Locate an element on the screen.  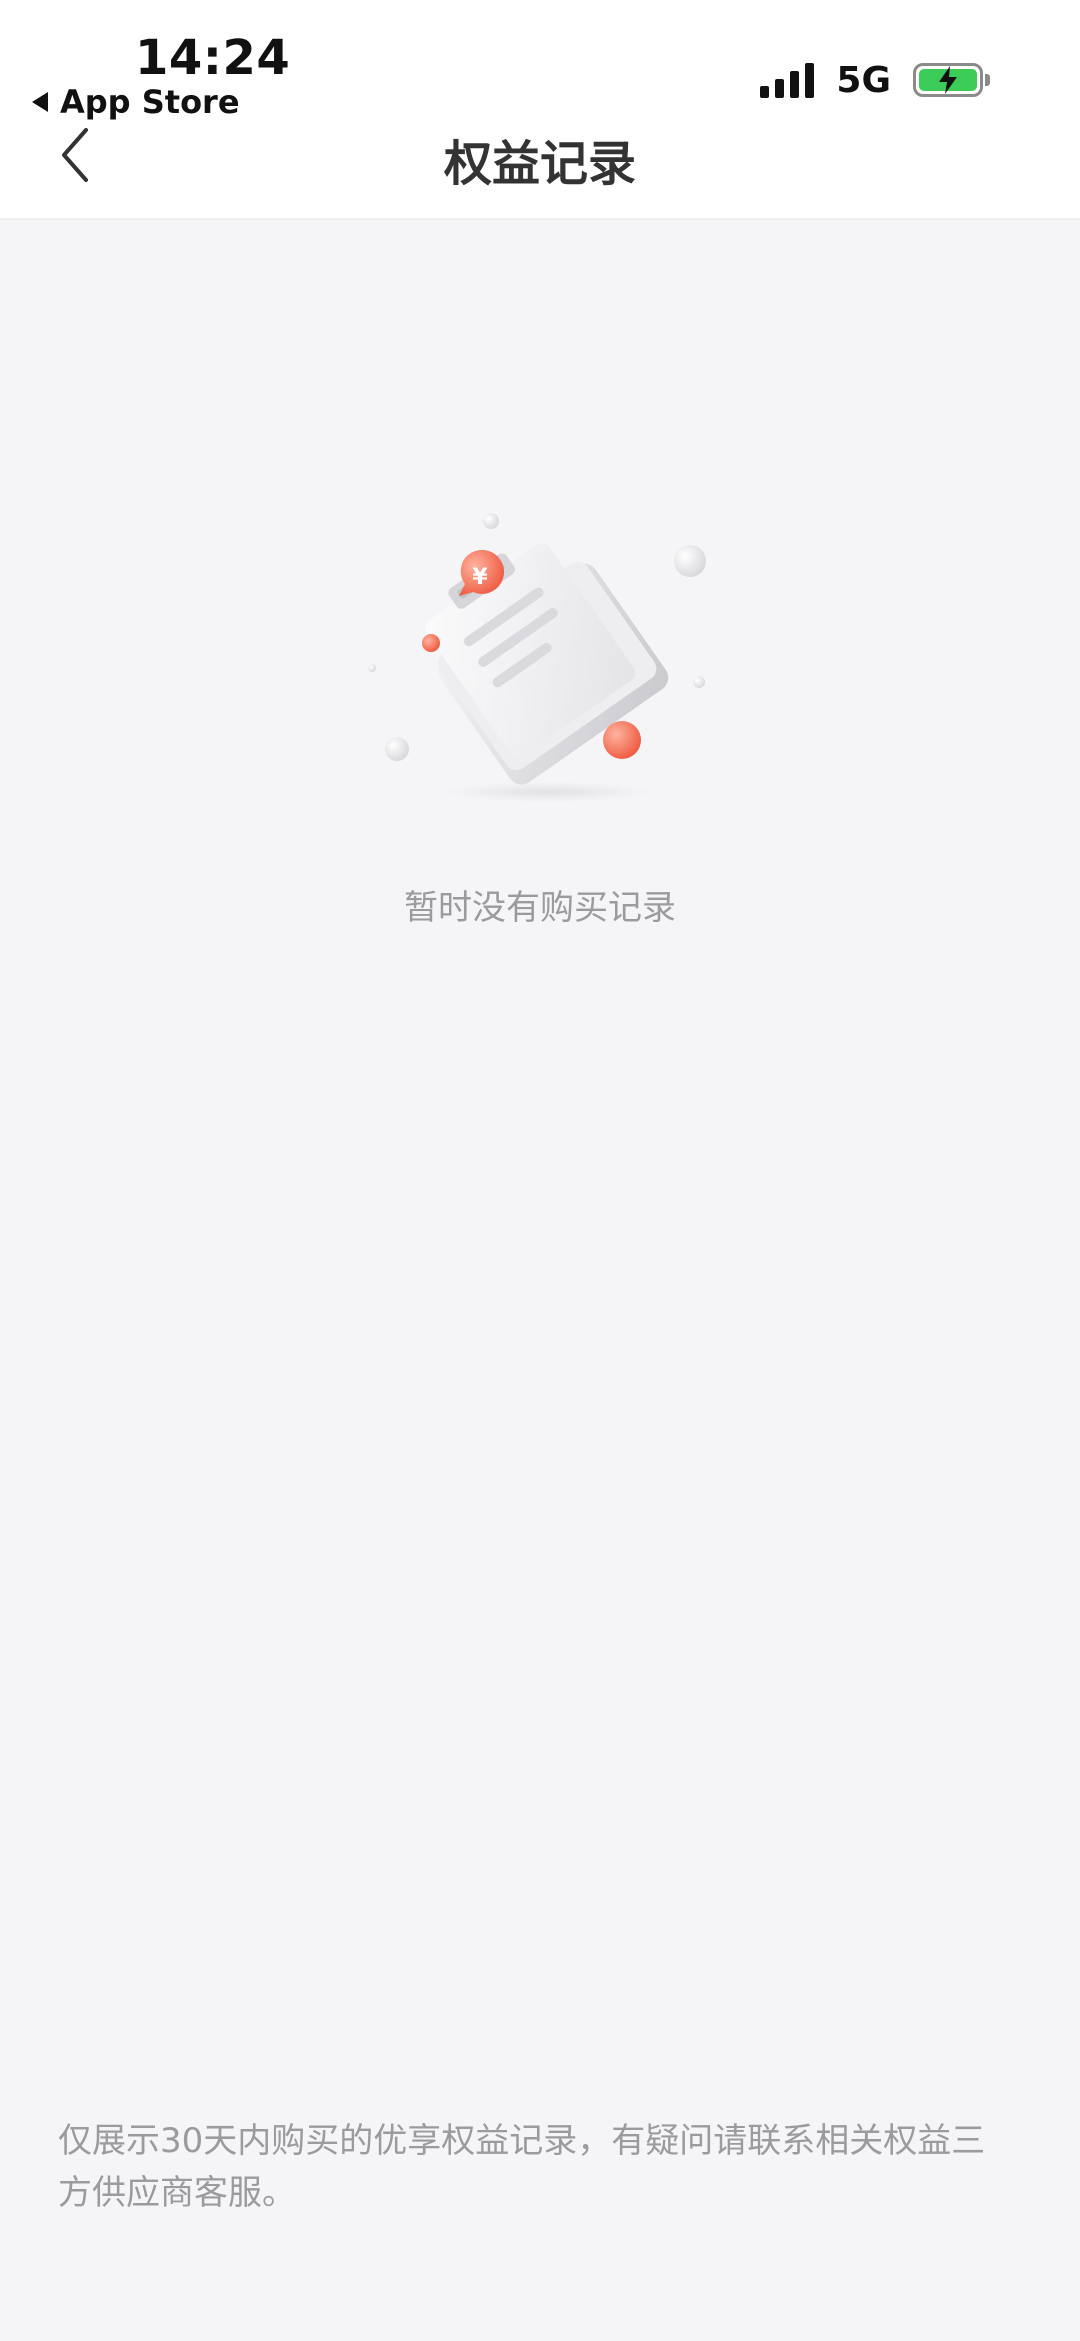
status-indicators: 5G is located at coordinates (875, 80).